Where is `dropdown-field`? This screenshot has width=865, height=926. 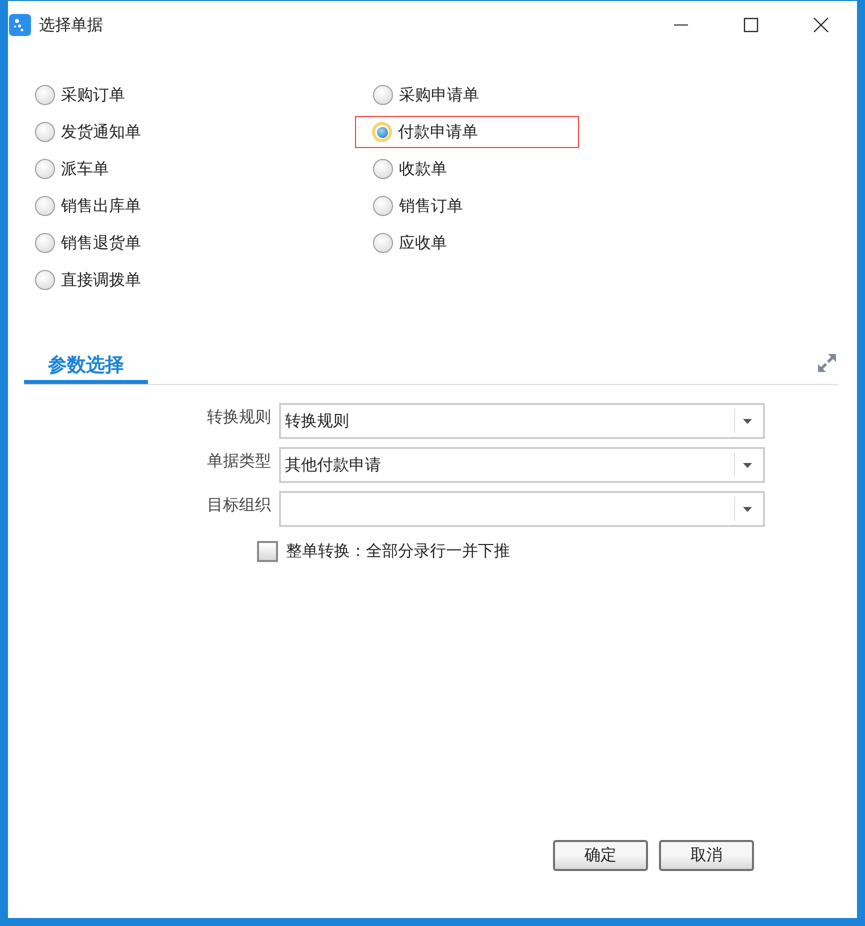 dropdown-field is located at coordinates (522, 509).